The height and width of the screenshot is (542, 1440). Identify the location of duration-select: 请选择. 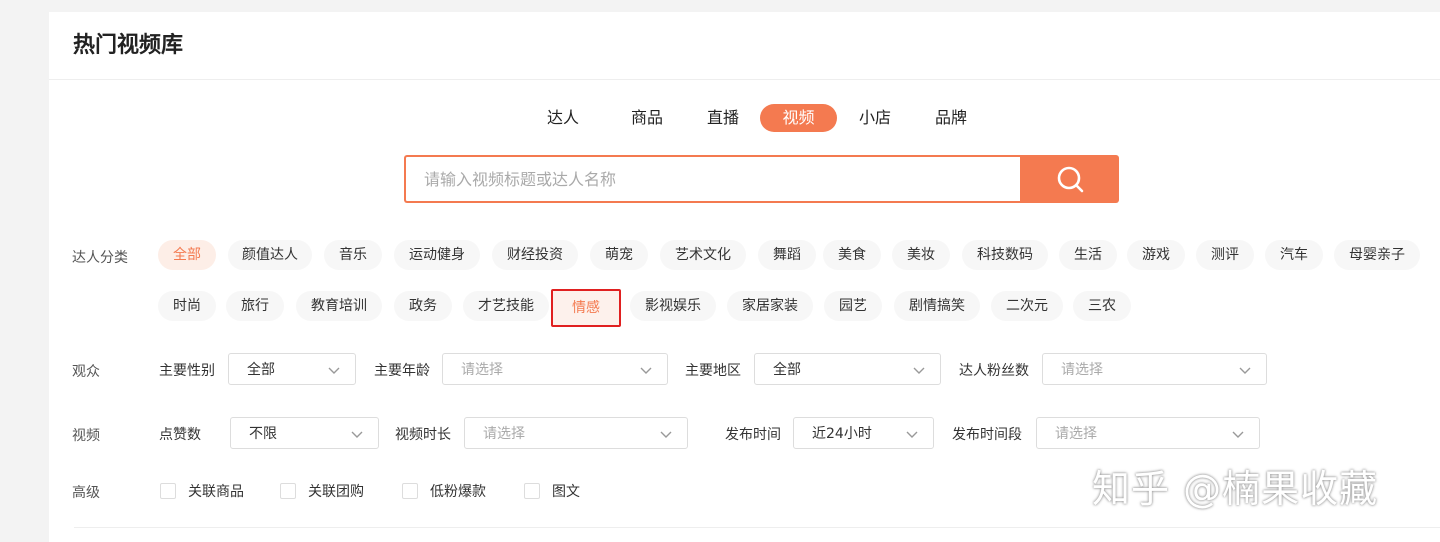
(576, 433).